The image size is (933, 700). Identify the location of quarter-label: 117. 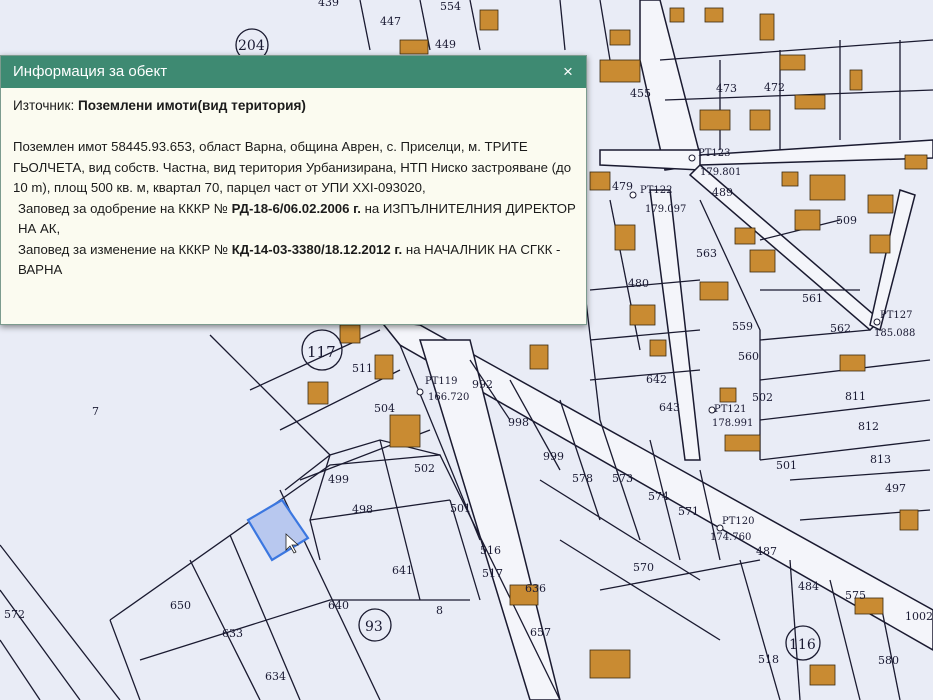
(321, 352).